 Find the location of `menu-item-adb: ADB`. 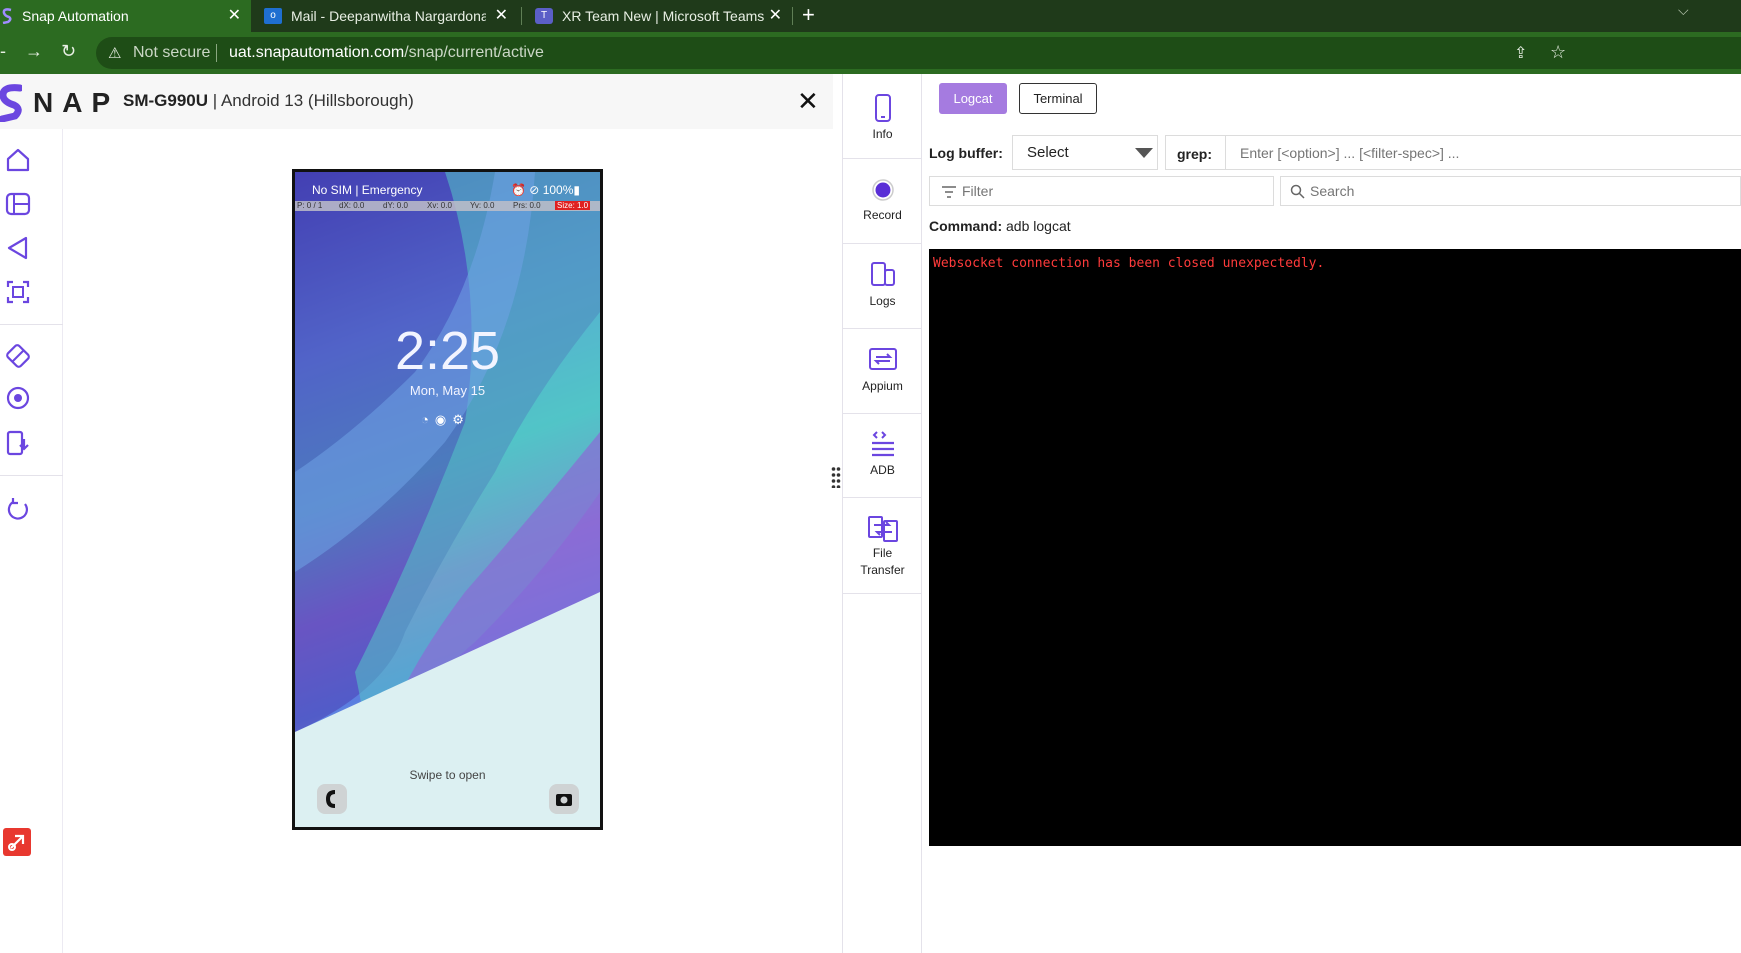

menu-item-adb: ADB is located at coordinates (882, 456).